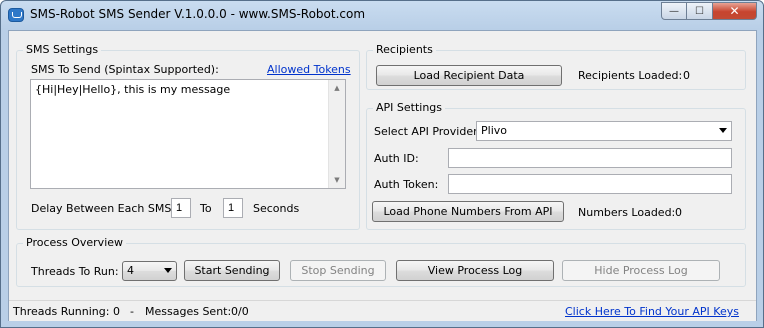  I want to click on api-keys-link: Click Here To Find Your API Keys, so click(652, 311).